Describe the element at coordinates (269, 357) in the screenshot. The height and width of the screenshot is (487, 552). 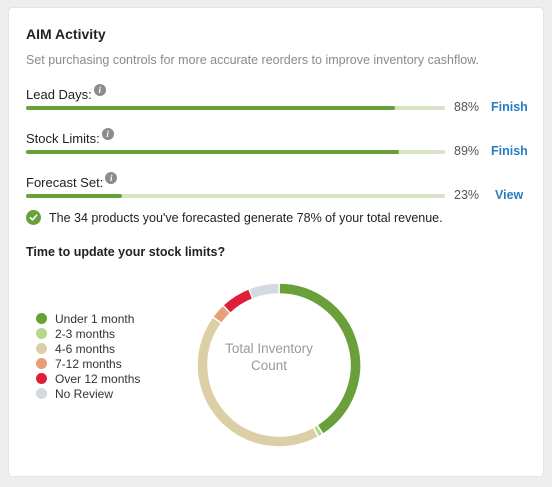
I see `donut-center-label: Total Inventory Count` at that location.